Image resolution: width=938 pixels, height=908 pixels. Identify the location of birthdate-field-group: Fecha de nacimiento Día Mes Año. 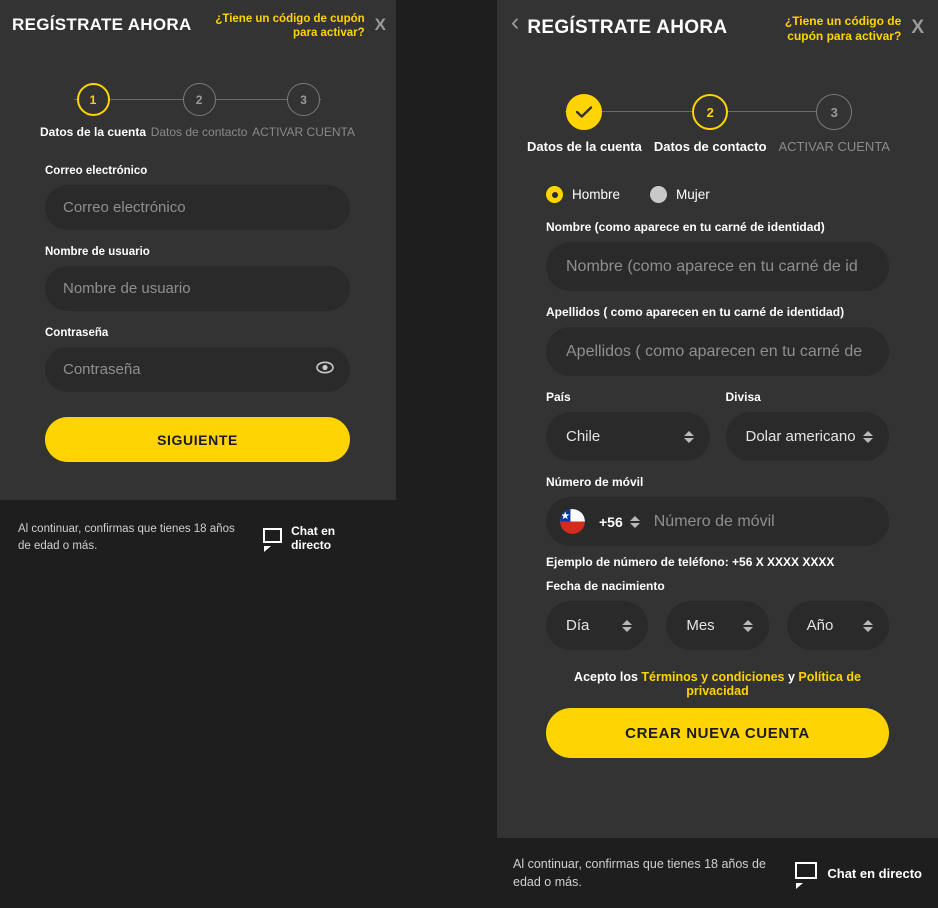
(717, 614).